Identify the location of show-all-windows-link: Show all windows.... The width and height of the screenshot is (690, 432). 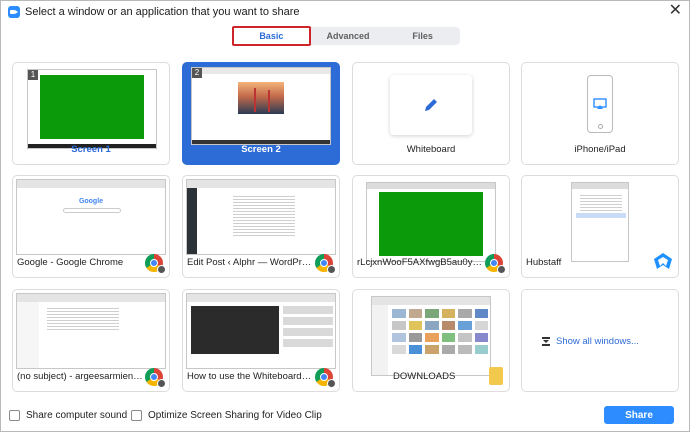
(590, 341).